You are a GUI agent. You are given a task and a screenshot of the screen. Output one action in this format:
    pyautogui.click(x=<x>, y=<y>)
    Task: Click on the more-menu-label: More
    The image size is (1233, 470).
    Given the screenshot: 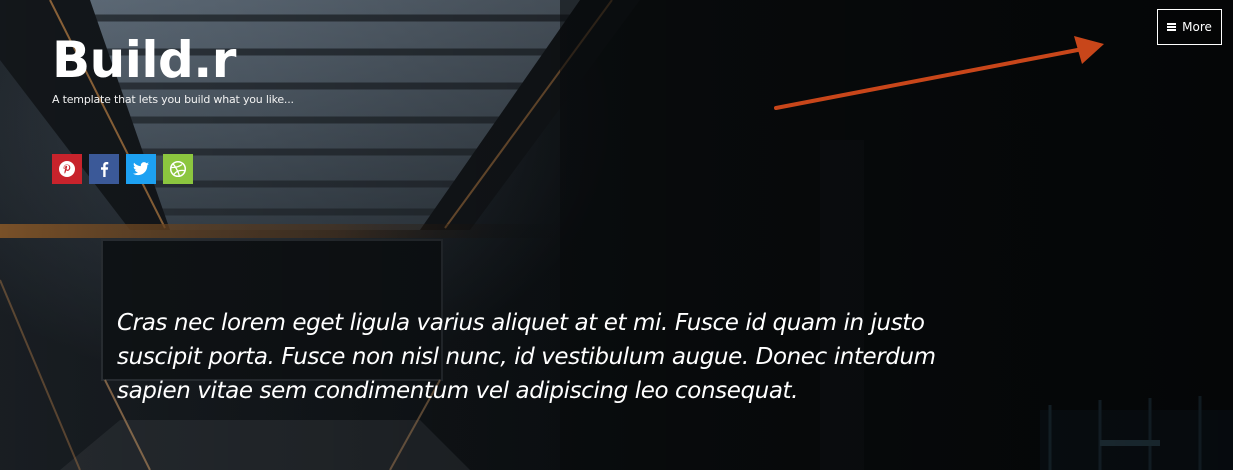 What is the action you would take?
    pyautogui.click(x=1197, y=27)
    